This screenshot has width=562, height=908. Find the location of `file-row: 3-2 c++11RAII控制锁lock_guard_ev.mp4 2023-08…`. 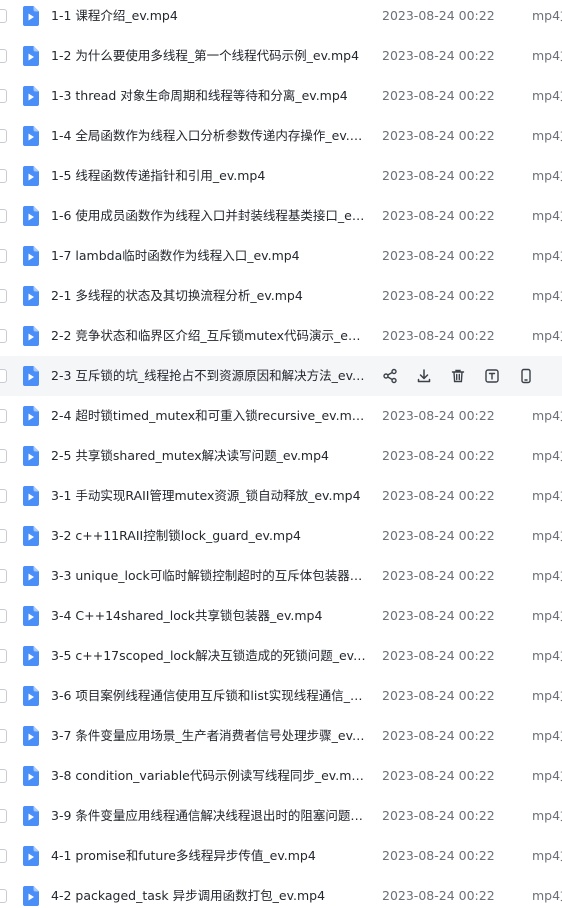

file-row: 3-2 c++11RAII控制锁lock_guard_ev.mp4 2023-08… is located at coordinates (281, 536).